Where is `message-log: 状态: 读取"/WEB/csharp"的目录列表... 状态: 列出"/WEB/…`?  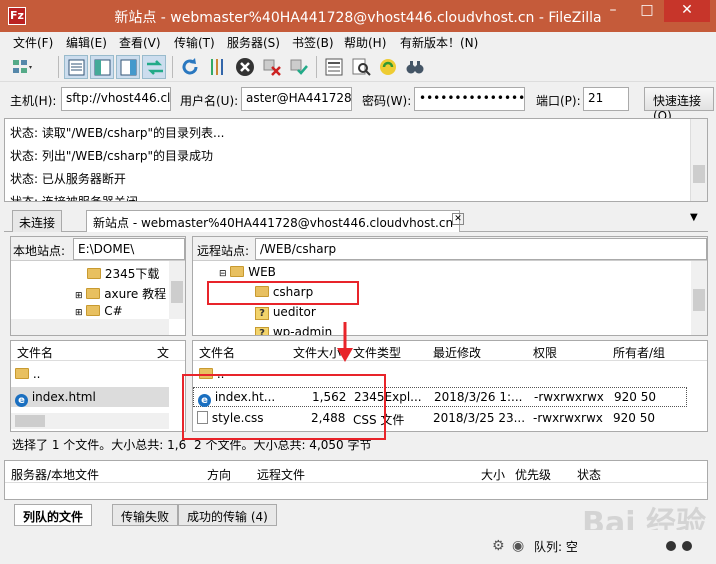
message-log: 状态: 读取"/WEB/csharp"的目录列表... 状态: 列出"/WEB/… is located at coordinates (356, 160).